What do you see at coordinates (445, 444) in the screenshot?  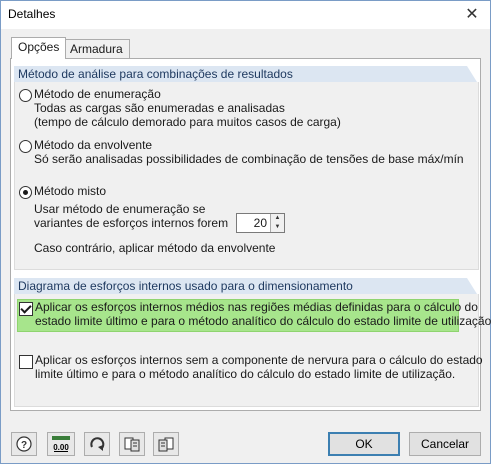 I see `cancel-button: Cancelar` at bounding box center [445, 444].